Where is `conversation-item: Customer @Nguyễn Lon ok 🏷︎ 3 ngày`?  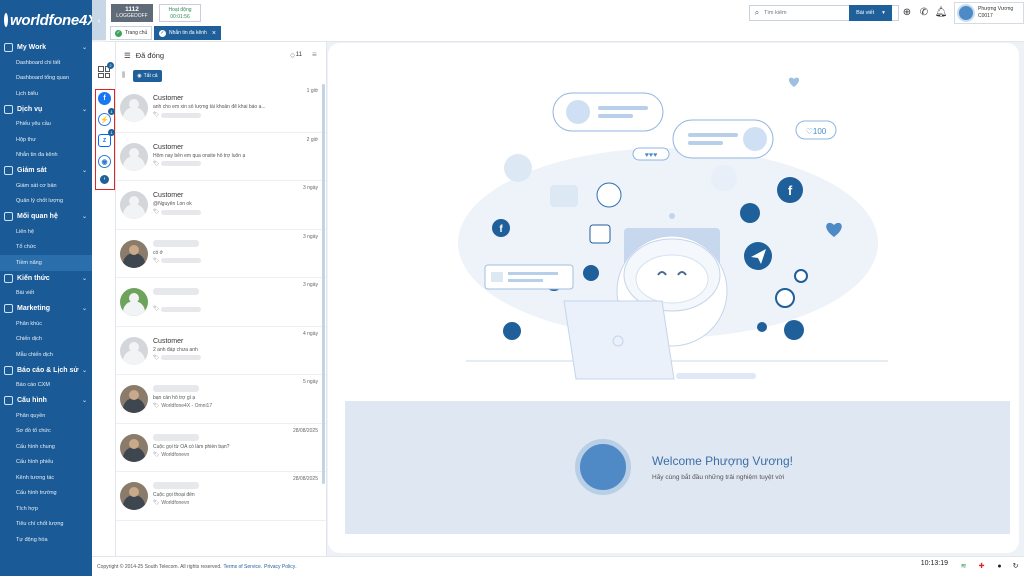 conversation-item: Customer @Nguyễn Lon ok 🏷︎ 3 ngày is located at coordinates (221, 205).